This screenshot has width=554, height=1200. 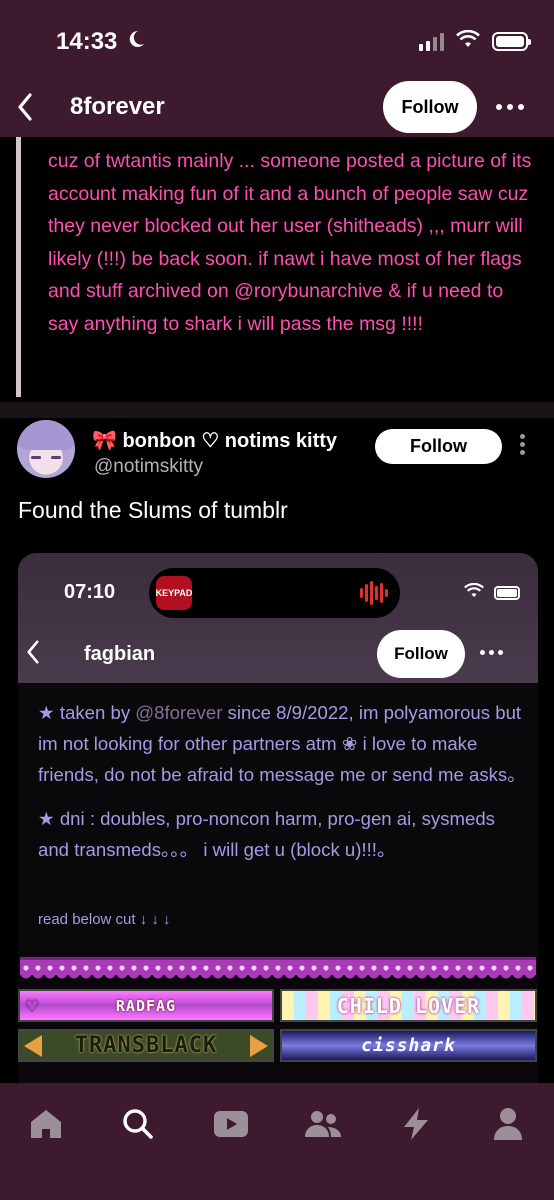 What do you see at coordinates (408, 1005) in the screenshot?
I see `flag-banner: CHILD LOVER` at bounding box center [408, 1005].